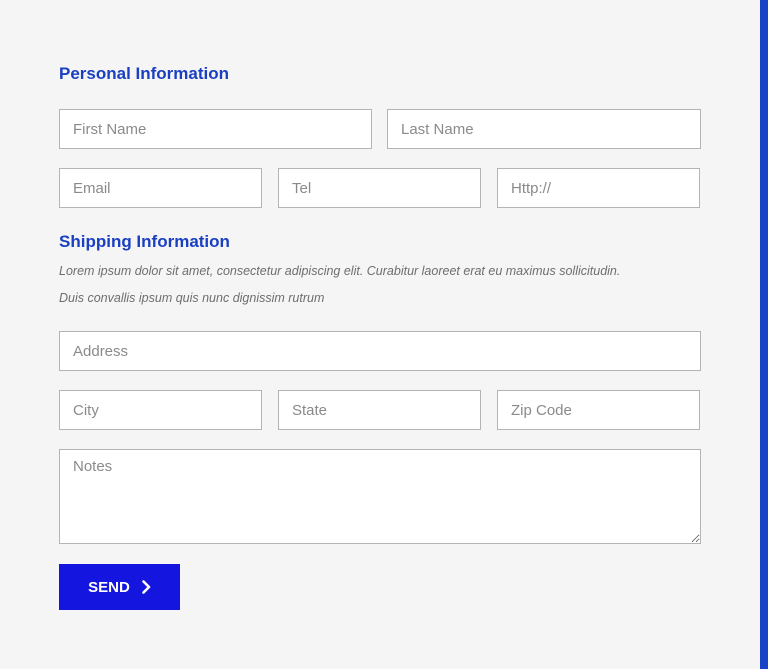 The width and height of the screenshot is (768, 669). I want to click on state-input, so click(379, 410).